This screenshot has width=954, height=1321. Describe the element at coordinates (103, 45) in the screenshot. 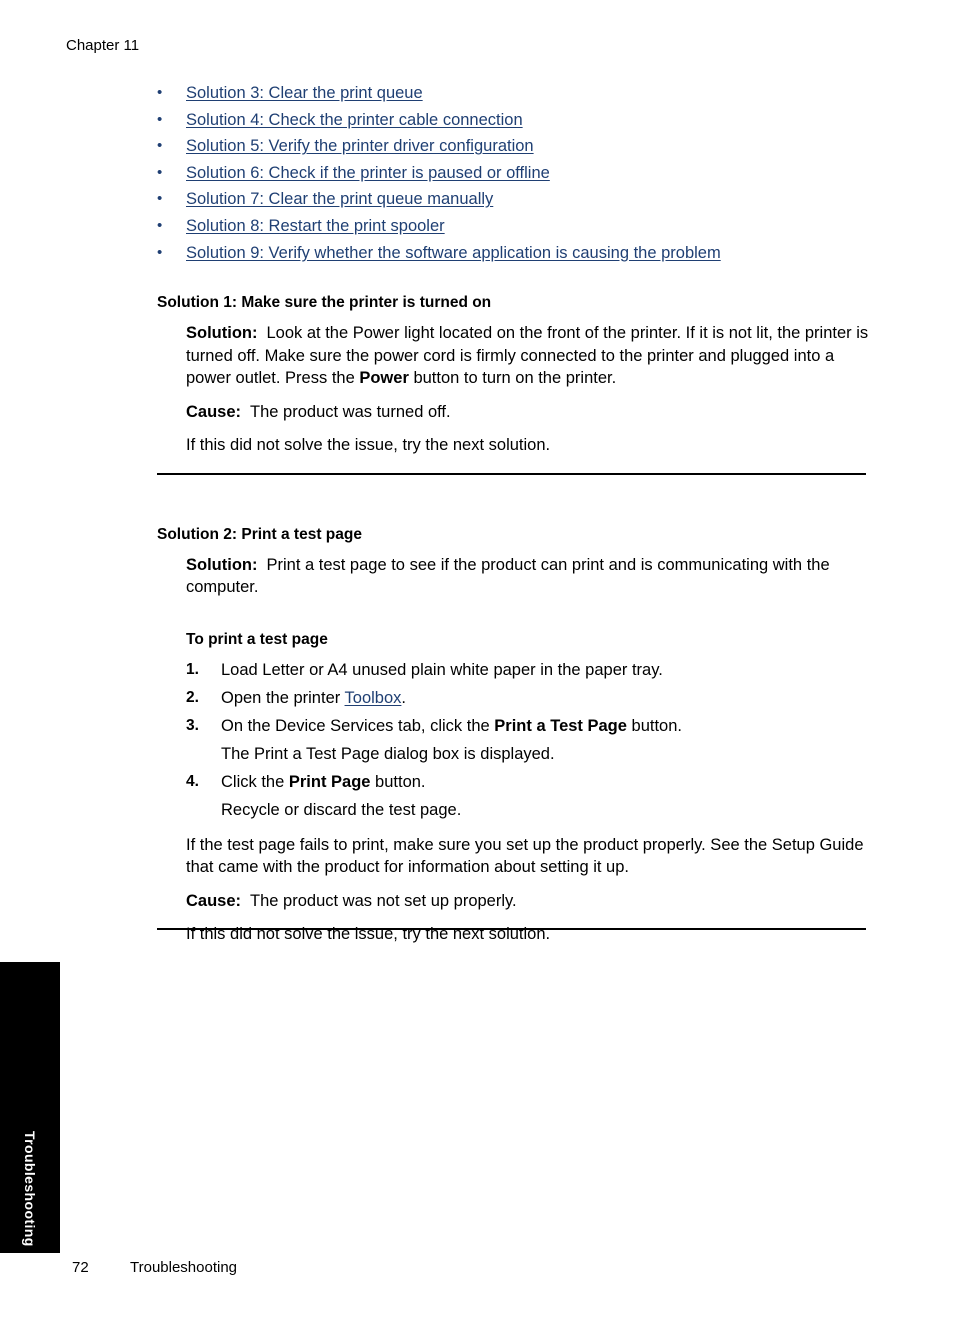

I see `chapter-running-head: Chapter 11` at that location.